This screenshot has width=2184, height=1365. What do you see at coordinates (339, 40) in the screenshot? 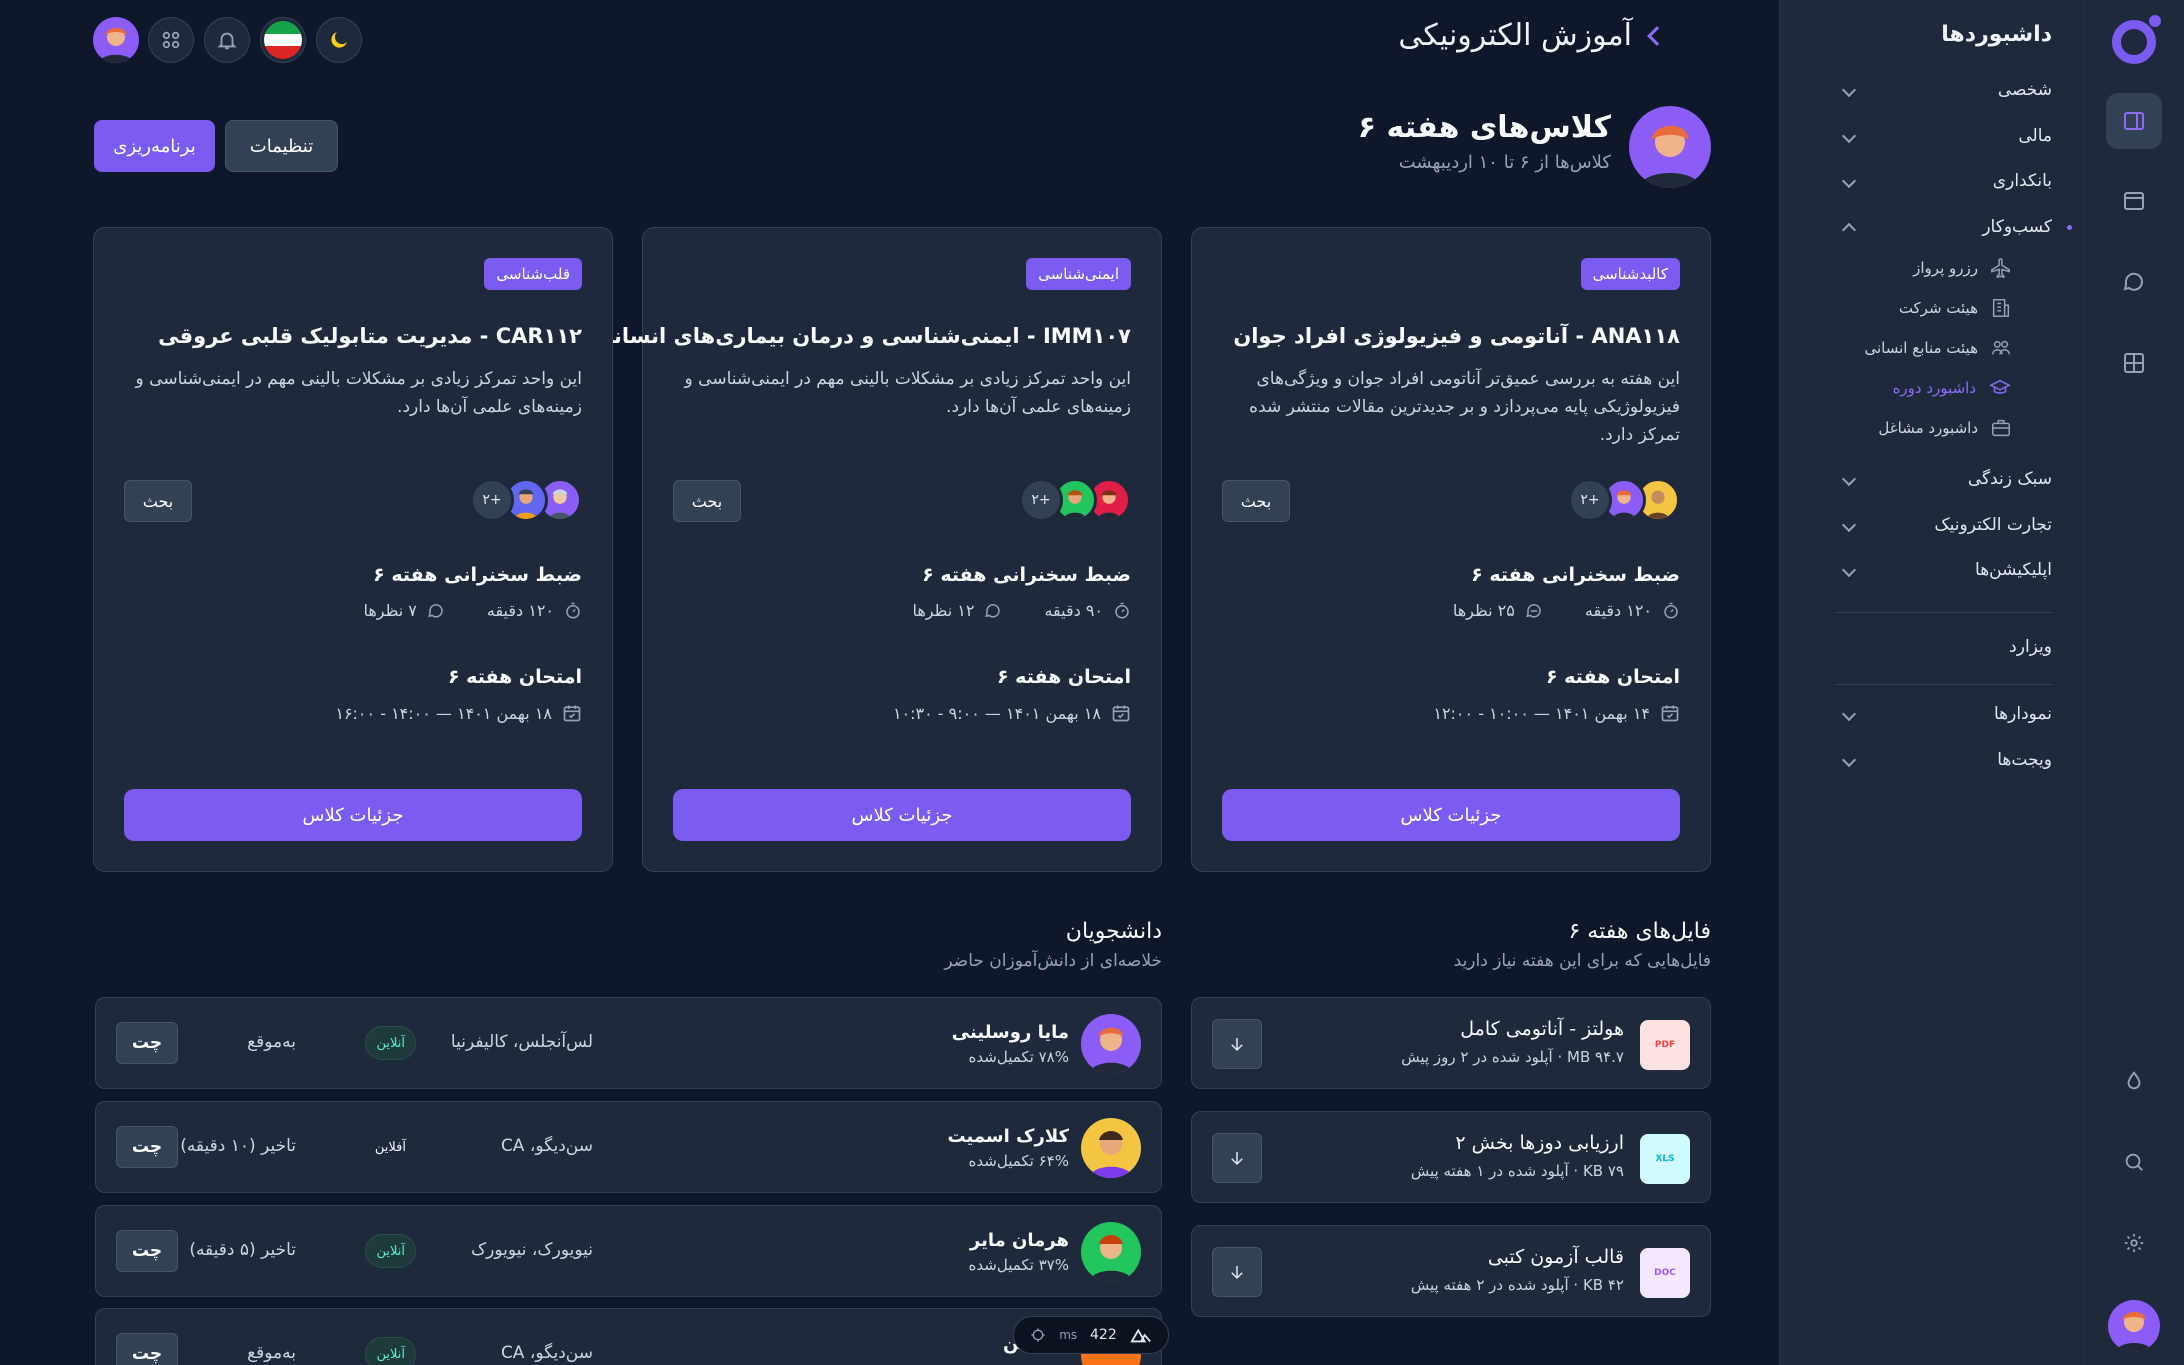
I see `theme-toggle` at bounding box center [339, 40].